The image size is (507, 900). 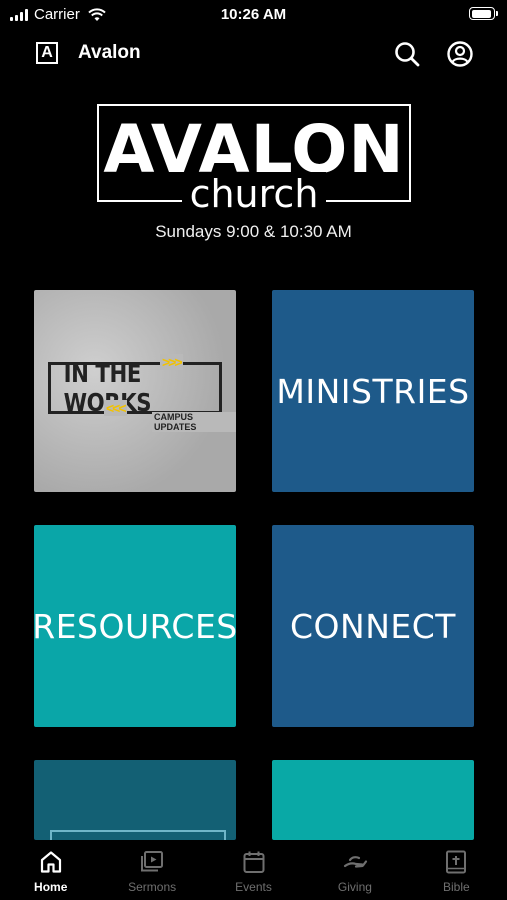 I want to click on tile-connect: CONNECT, so click(x=373, y=626).